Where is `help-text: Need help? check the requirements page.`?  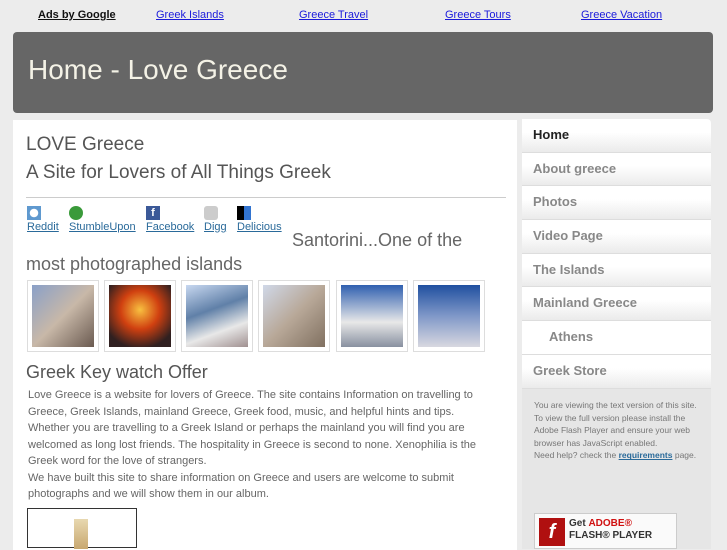 help-text: Need help? check the requirements page. is located at coordinates (616, 455).